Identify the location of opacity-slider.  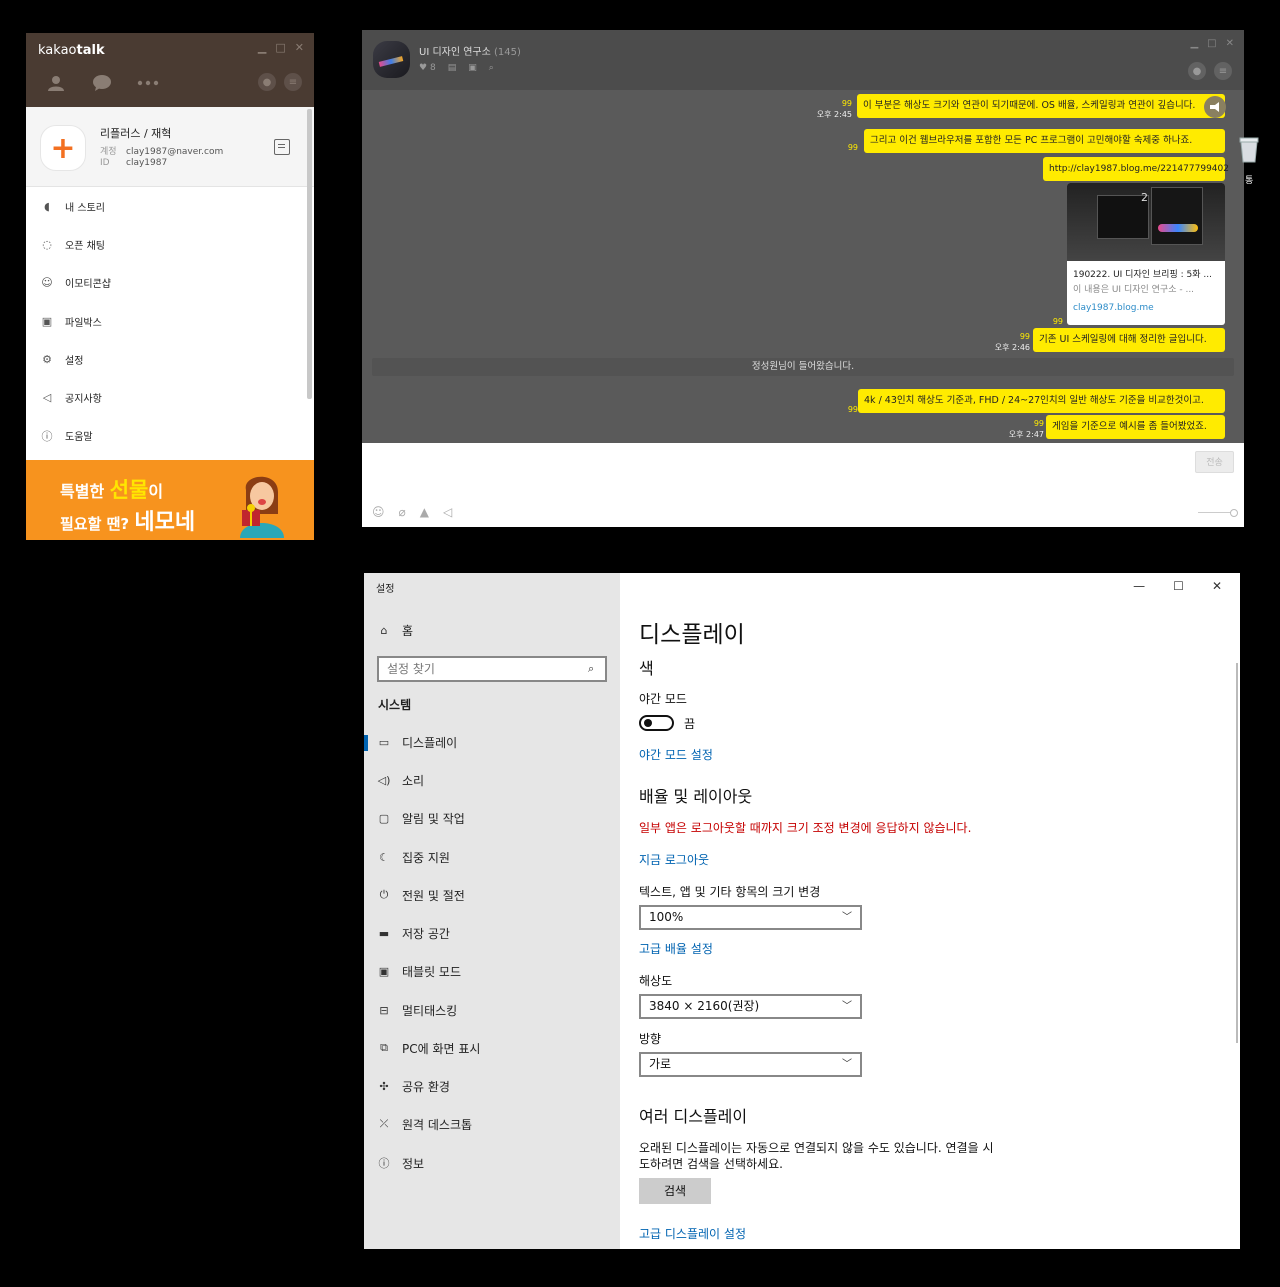
(1218, 513).